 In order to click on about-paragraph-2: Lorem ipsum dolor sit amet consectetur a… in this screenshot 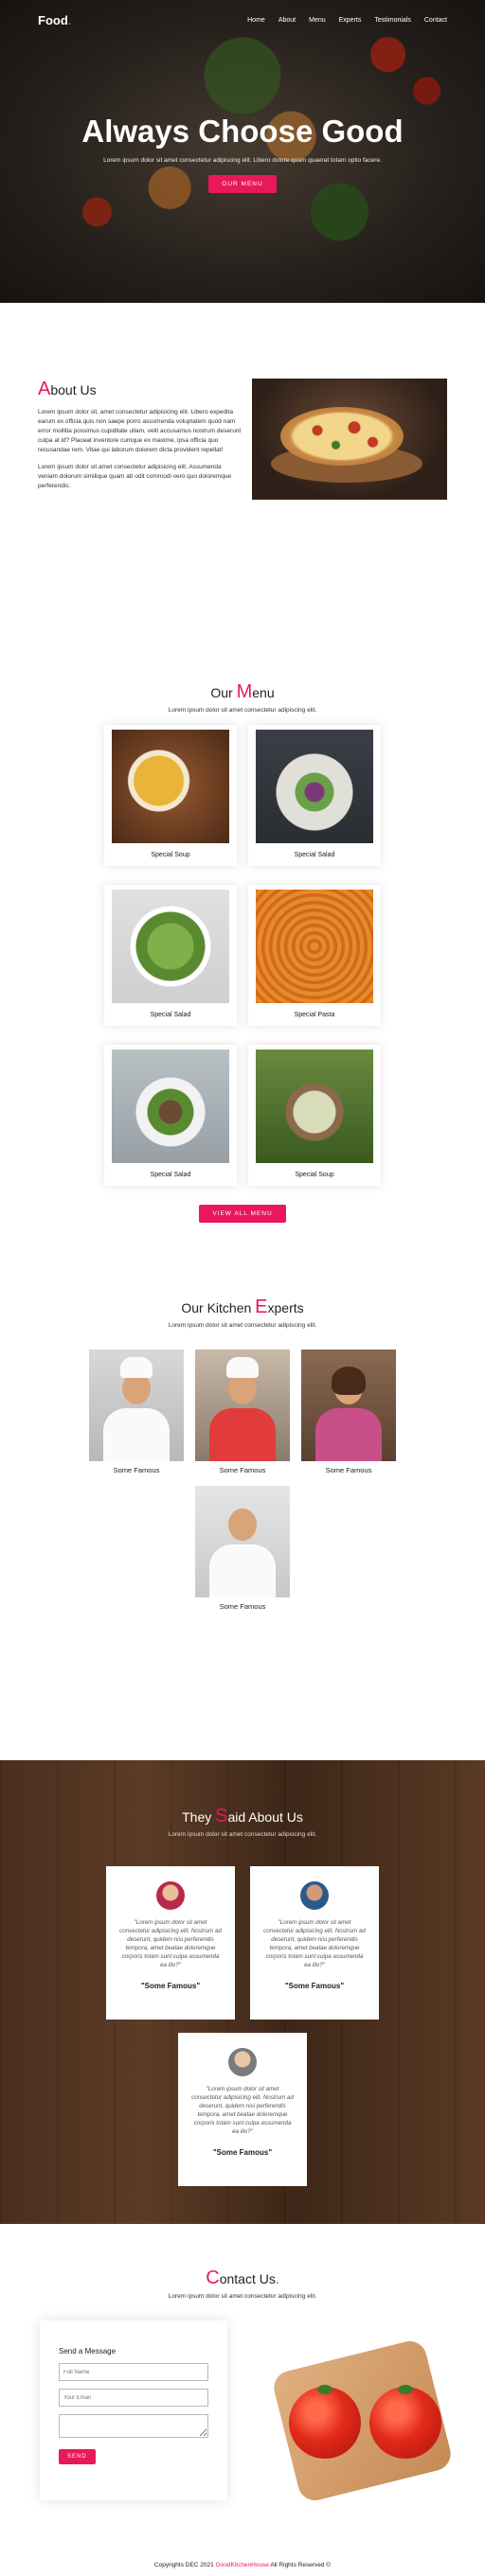, I will do `click(135, 477)`.